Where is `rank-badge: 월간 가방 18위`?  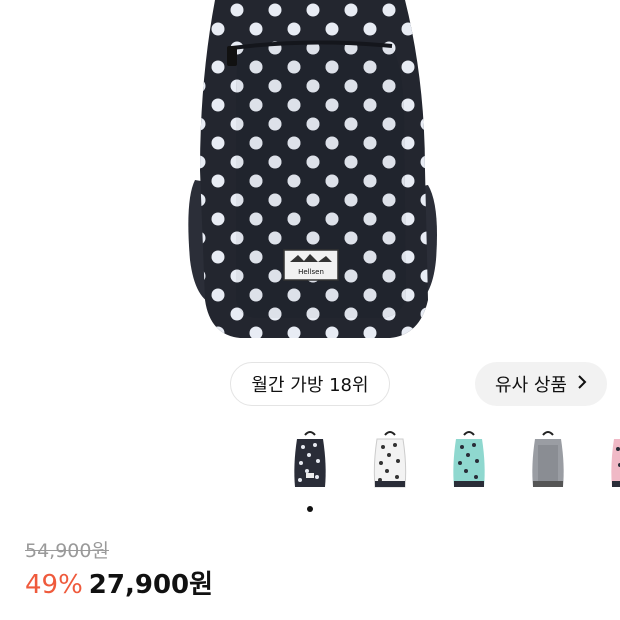 rank-badge: 월간 가방 18위 is located at coordinates (310, 384).